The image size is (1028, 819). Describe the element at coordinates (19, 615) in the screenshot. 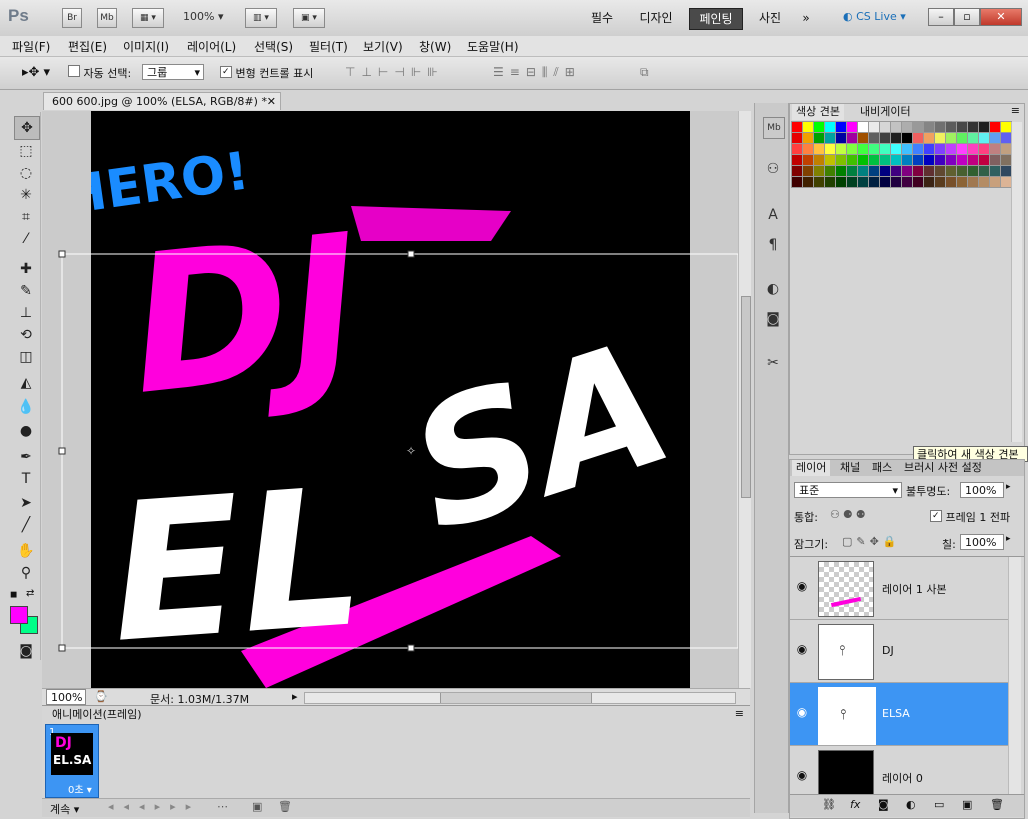

I see `foreground-color-swatch` at that location.